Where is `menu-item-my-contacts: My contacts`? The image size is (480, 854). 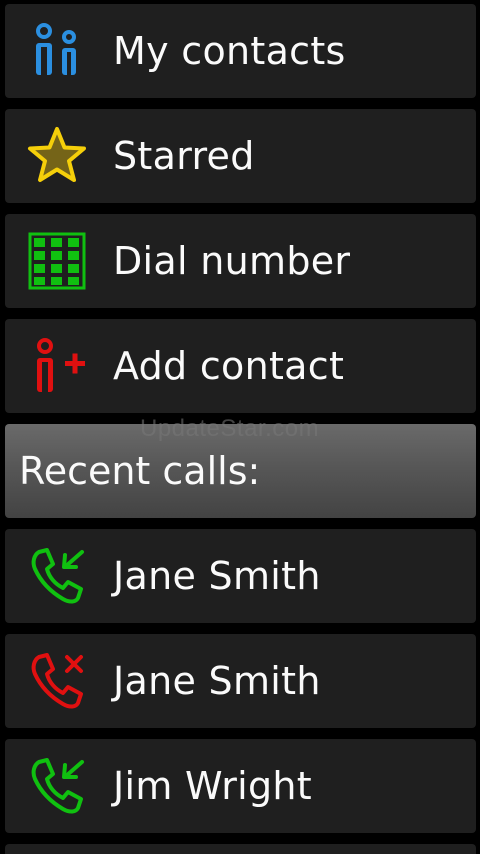 menu-item-my-contacts: My contacts is located at coordinates (240, 51).